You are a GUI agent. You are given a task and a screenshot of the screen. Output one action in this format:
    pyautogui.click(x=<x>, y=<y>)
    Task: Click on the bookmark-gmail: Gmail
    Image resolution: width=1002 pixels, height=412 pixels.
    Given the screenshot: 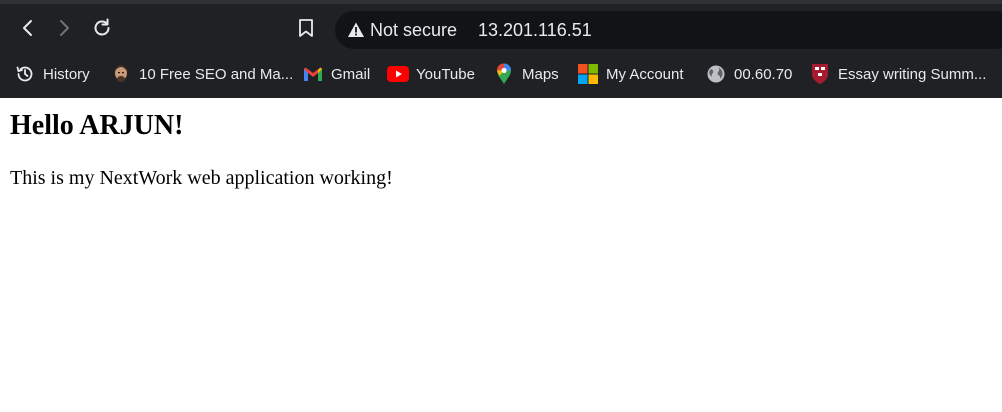 What is the action you would take?
    pyautogui.click(x=336, y=74)
    